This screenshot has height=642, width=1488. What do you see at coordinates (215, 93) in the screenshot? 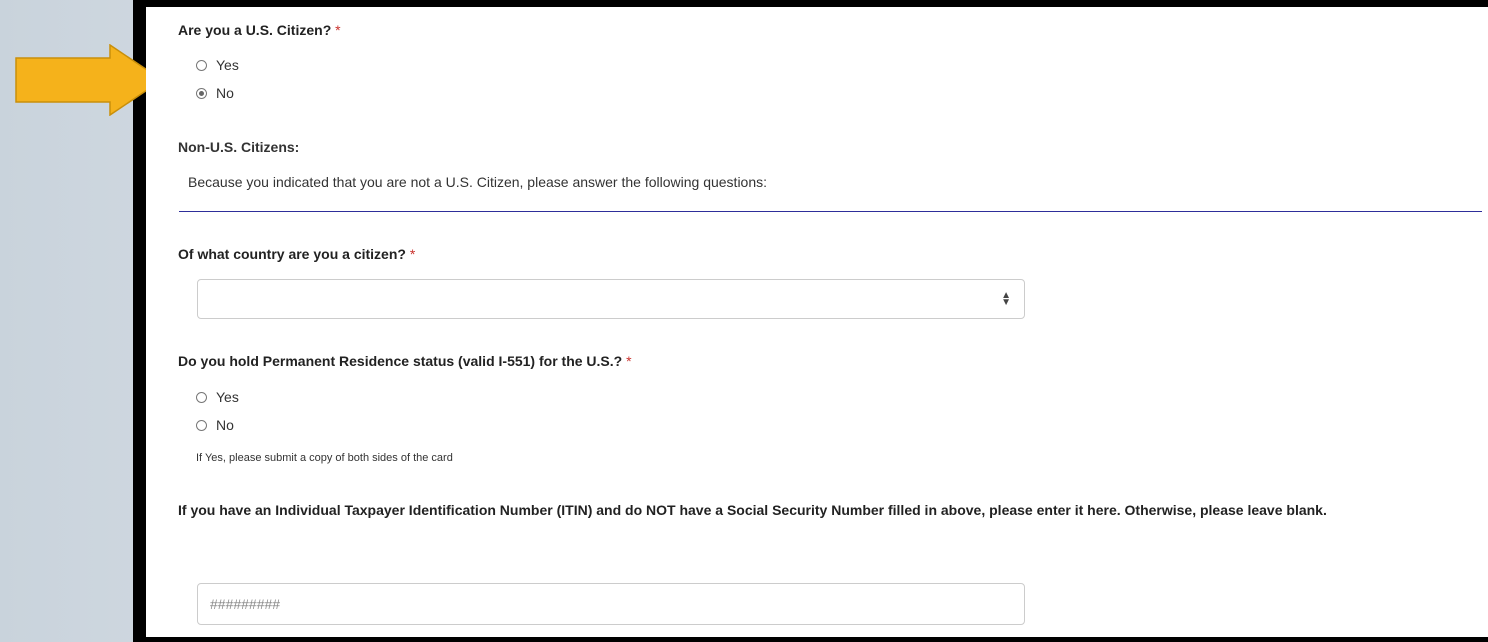
I see `citizen-option-no: No` at bounding box center [215, 93].